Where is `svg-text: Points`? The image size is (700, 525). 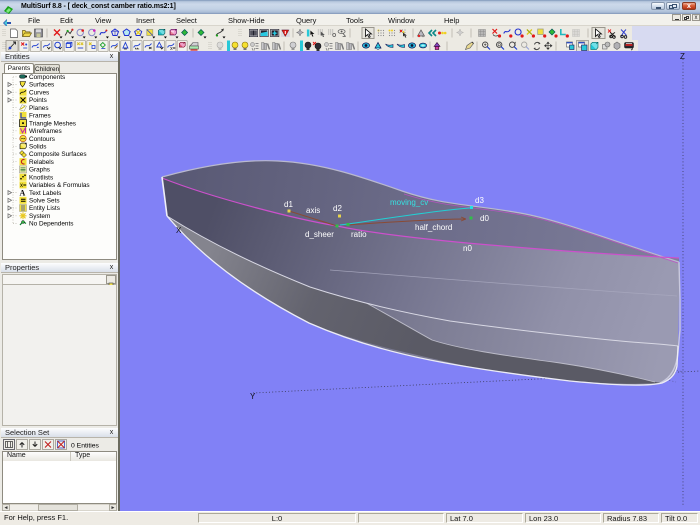
svg-text: Points is located at coordinates (38, 100).